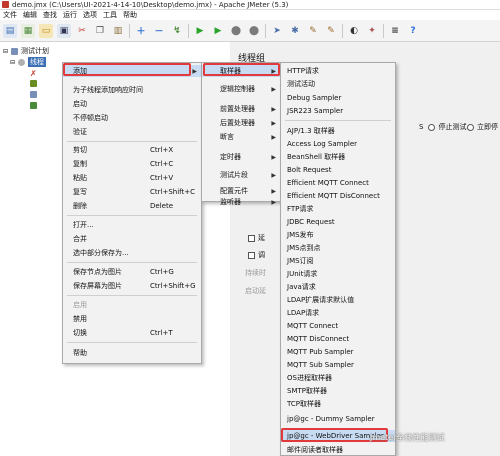  What do you see at coordinates (132, 164) in the screenshot?
I see `menu-item-copy: 复制 Ctrl+C` at bounding box center [132, 164].